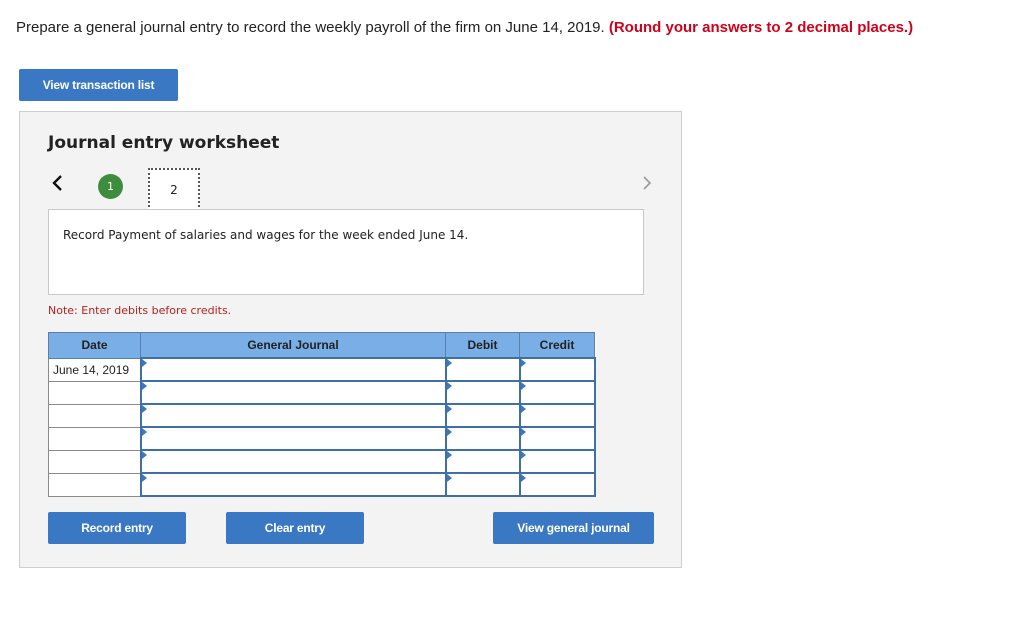 This screenshot has height=620, width=1015. I want to click on header-credit: Credit, so click(557, 345).